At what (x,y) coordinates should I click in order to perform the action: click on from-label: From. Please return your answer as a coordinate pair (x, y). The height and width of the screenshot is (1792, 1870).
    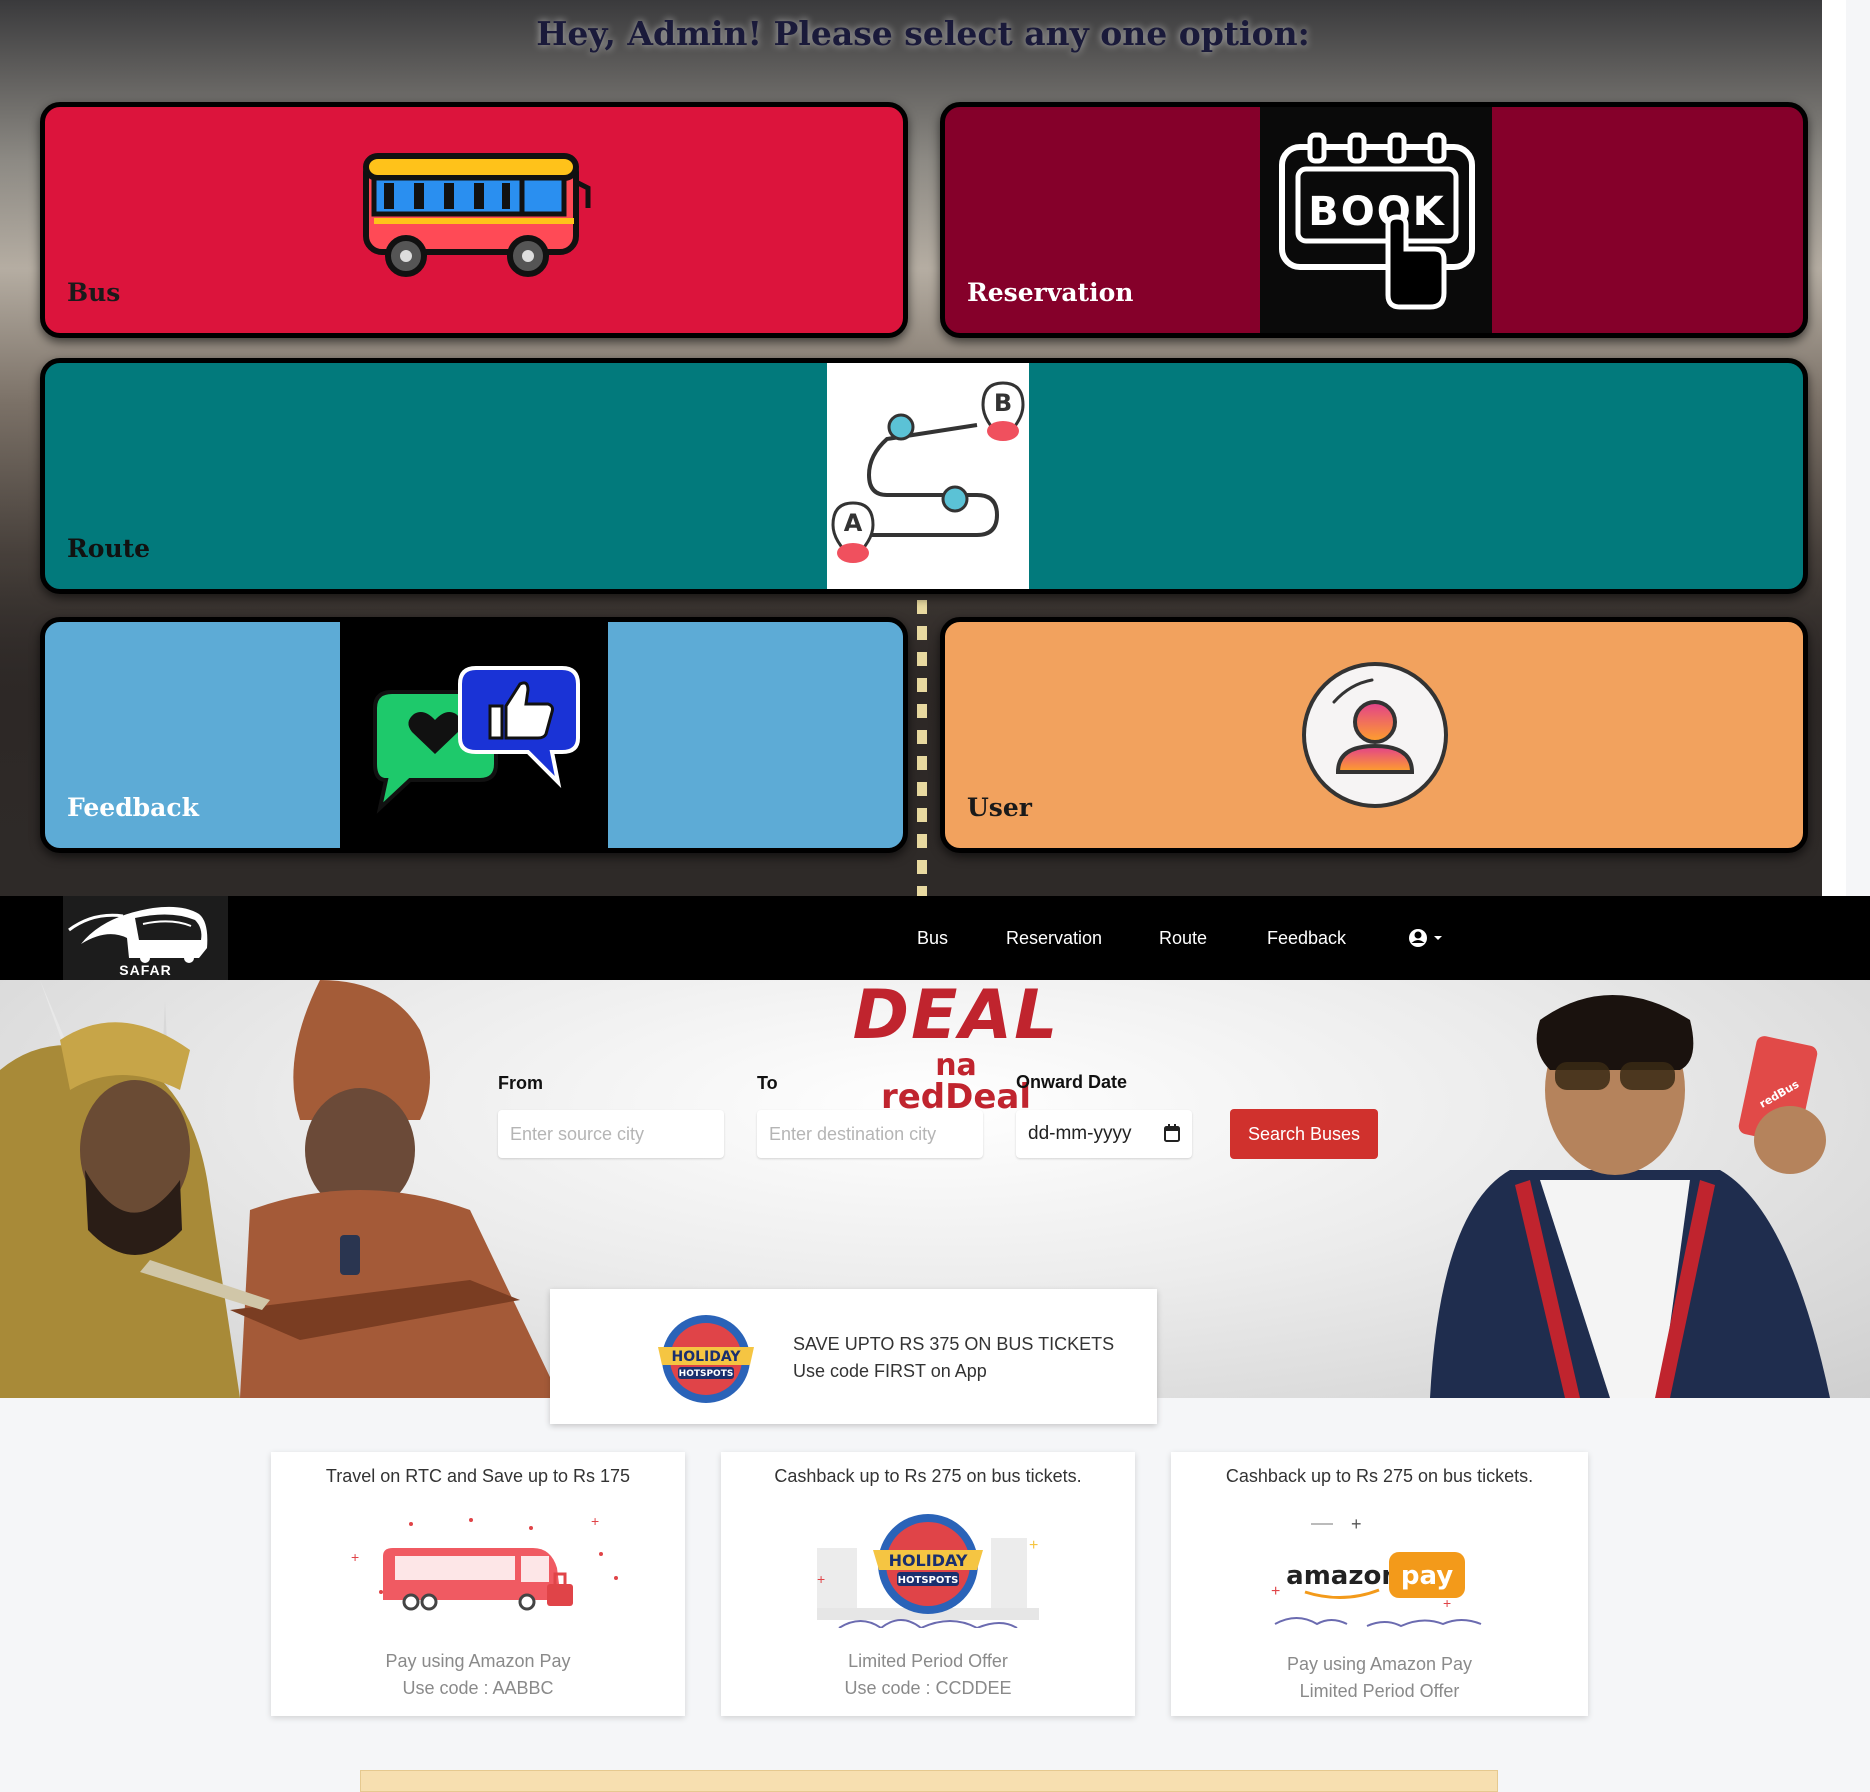
    Looking at the image, I should click on (520, 1083).